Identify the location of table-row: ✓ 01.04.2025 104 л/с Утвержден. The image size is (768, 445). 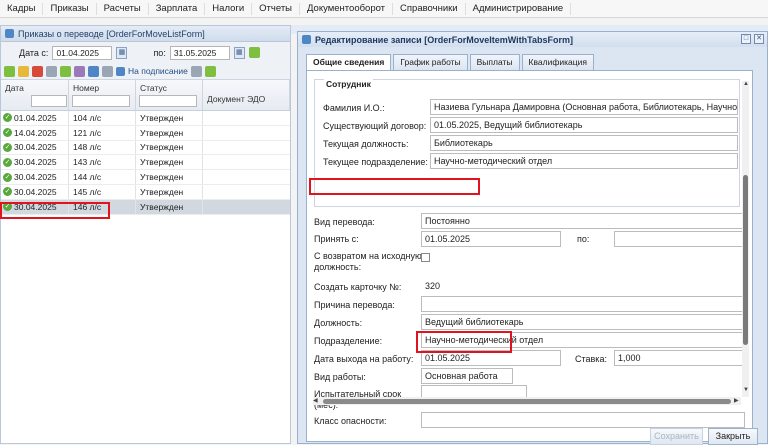
(145, 118).